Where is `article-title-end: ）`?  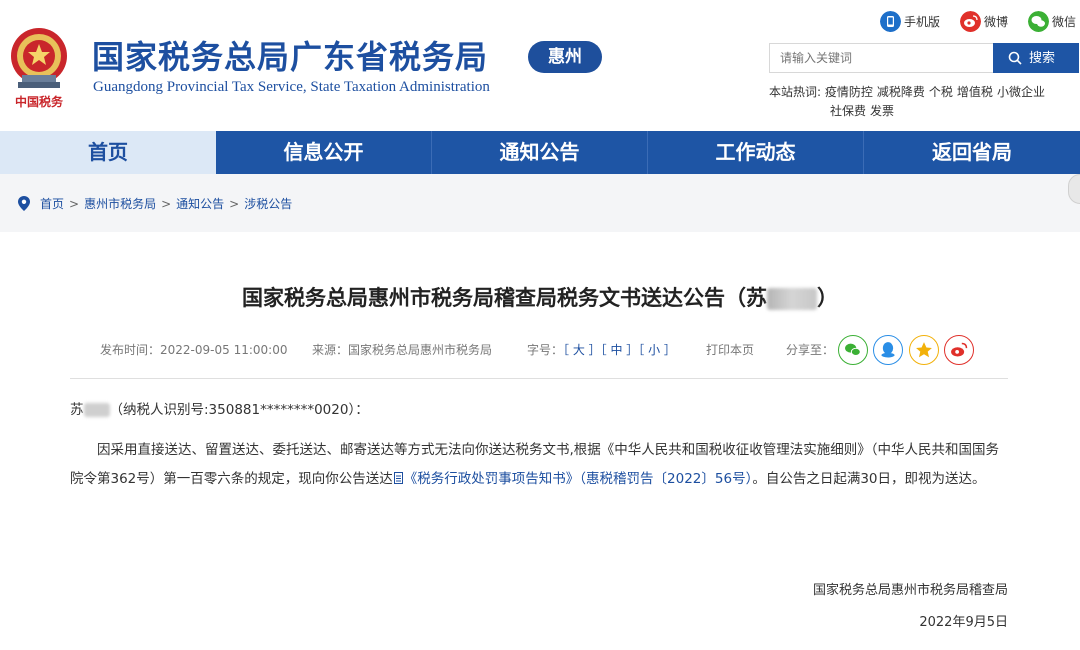 article-title-end: ） is located at coordinates (827, 298).